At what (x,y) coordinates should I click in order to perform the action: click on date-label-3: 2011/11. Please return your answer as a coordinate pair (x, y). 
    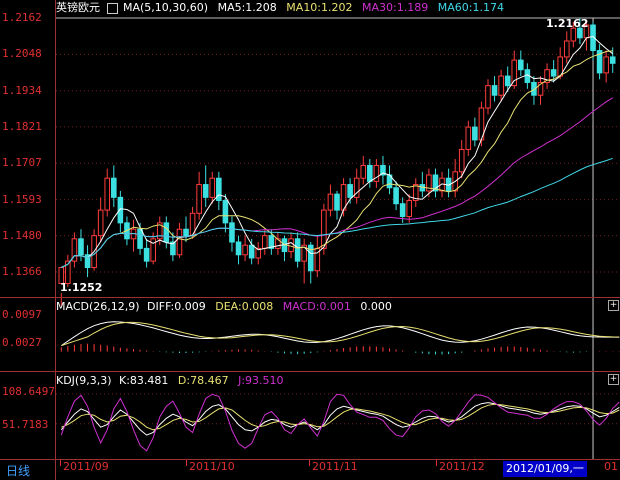
    Looking at the image, I should click on (335, 466).